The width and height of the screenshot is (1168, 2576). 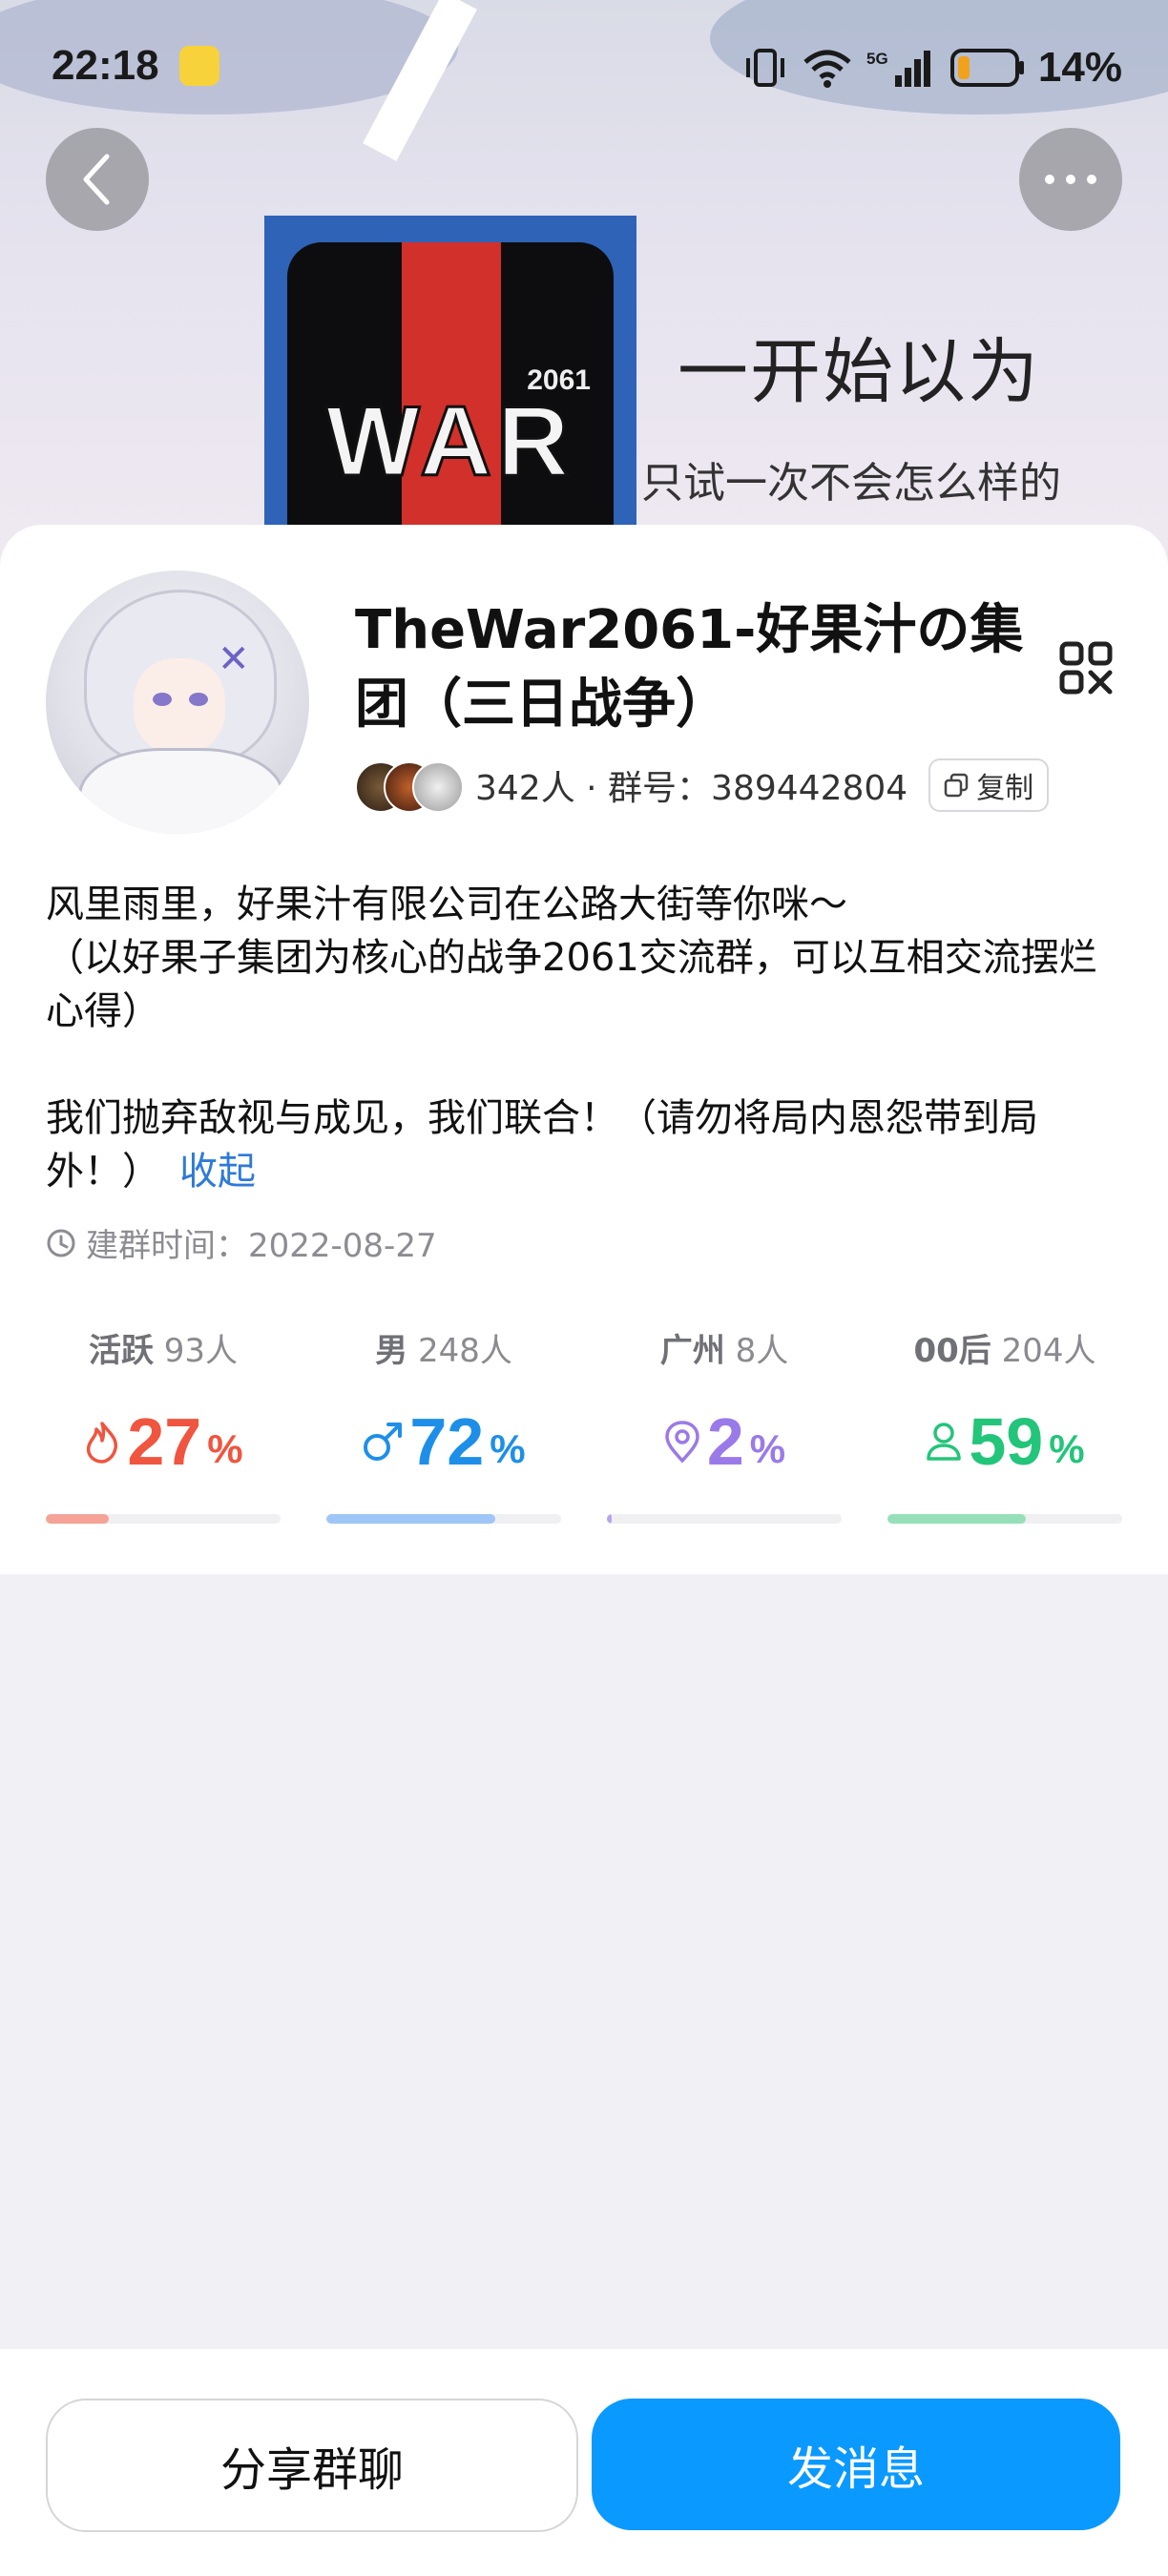 What do you see at coordinates (952, 1351) in the screenshot?
I see `stat-label: 00后` at bounding box center [952, 1351].